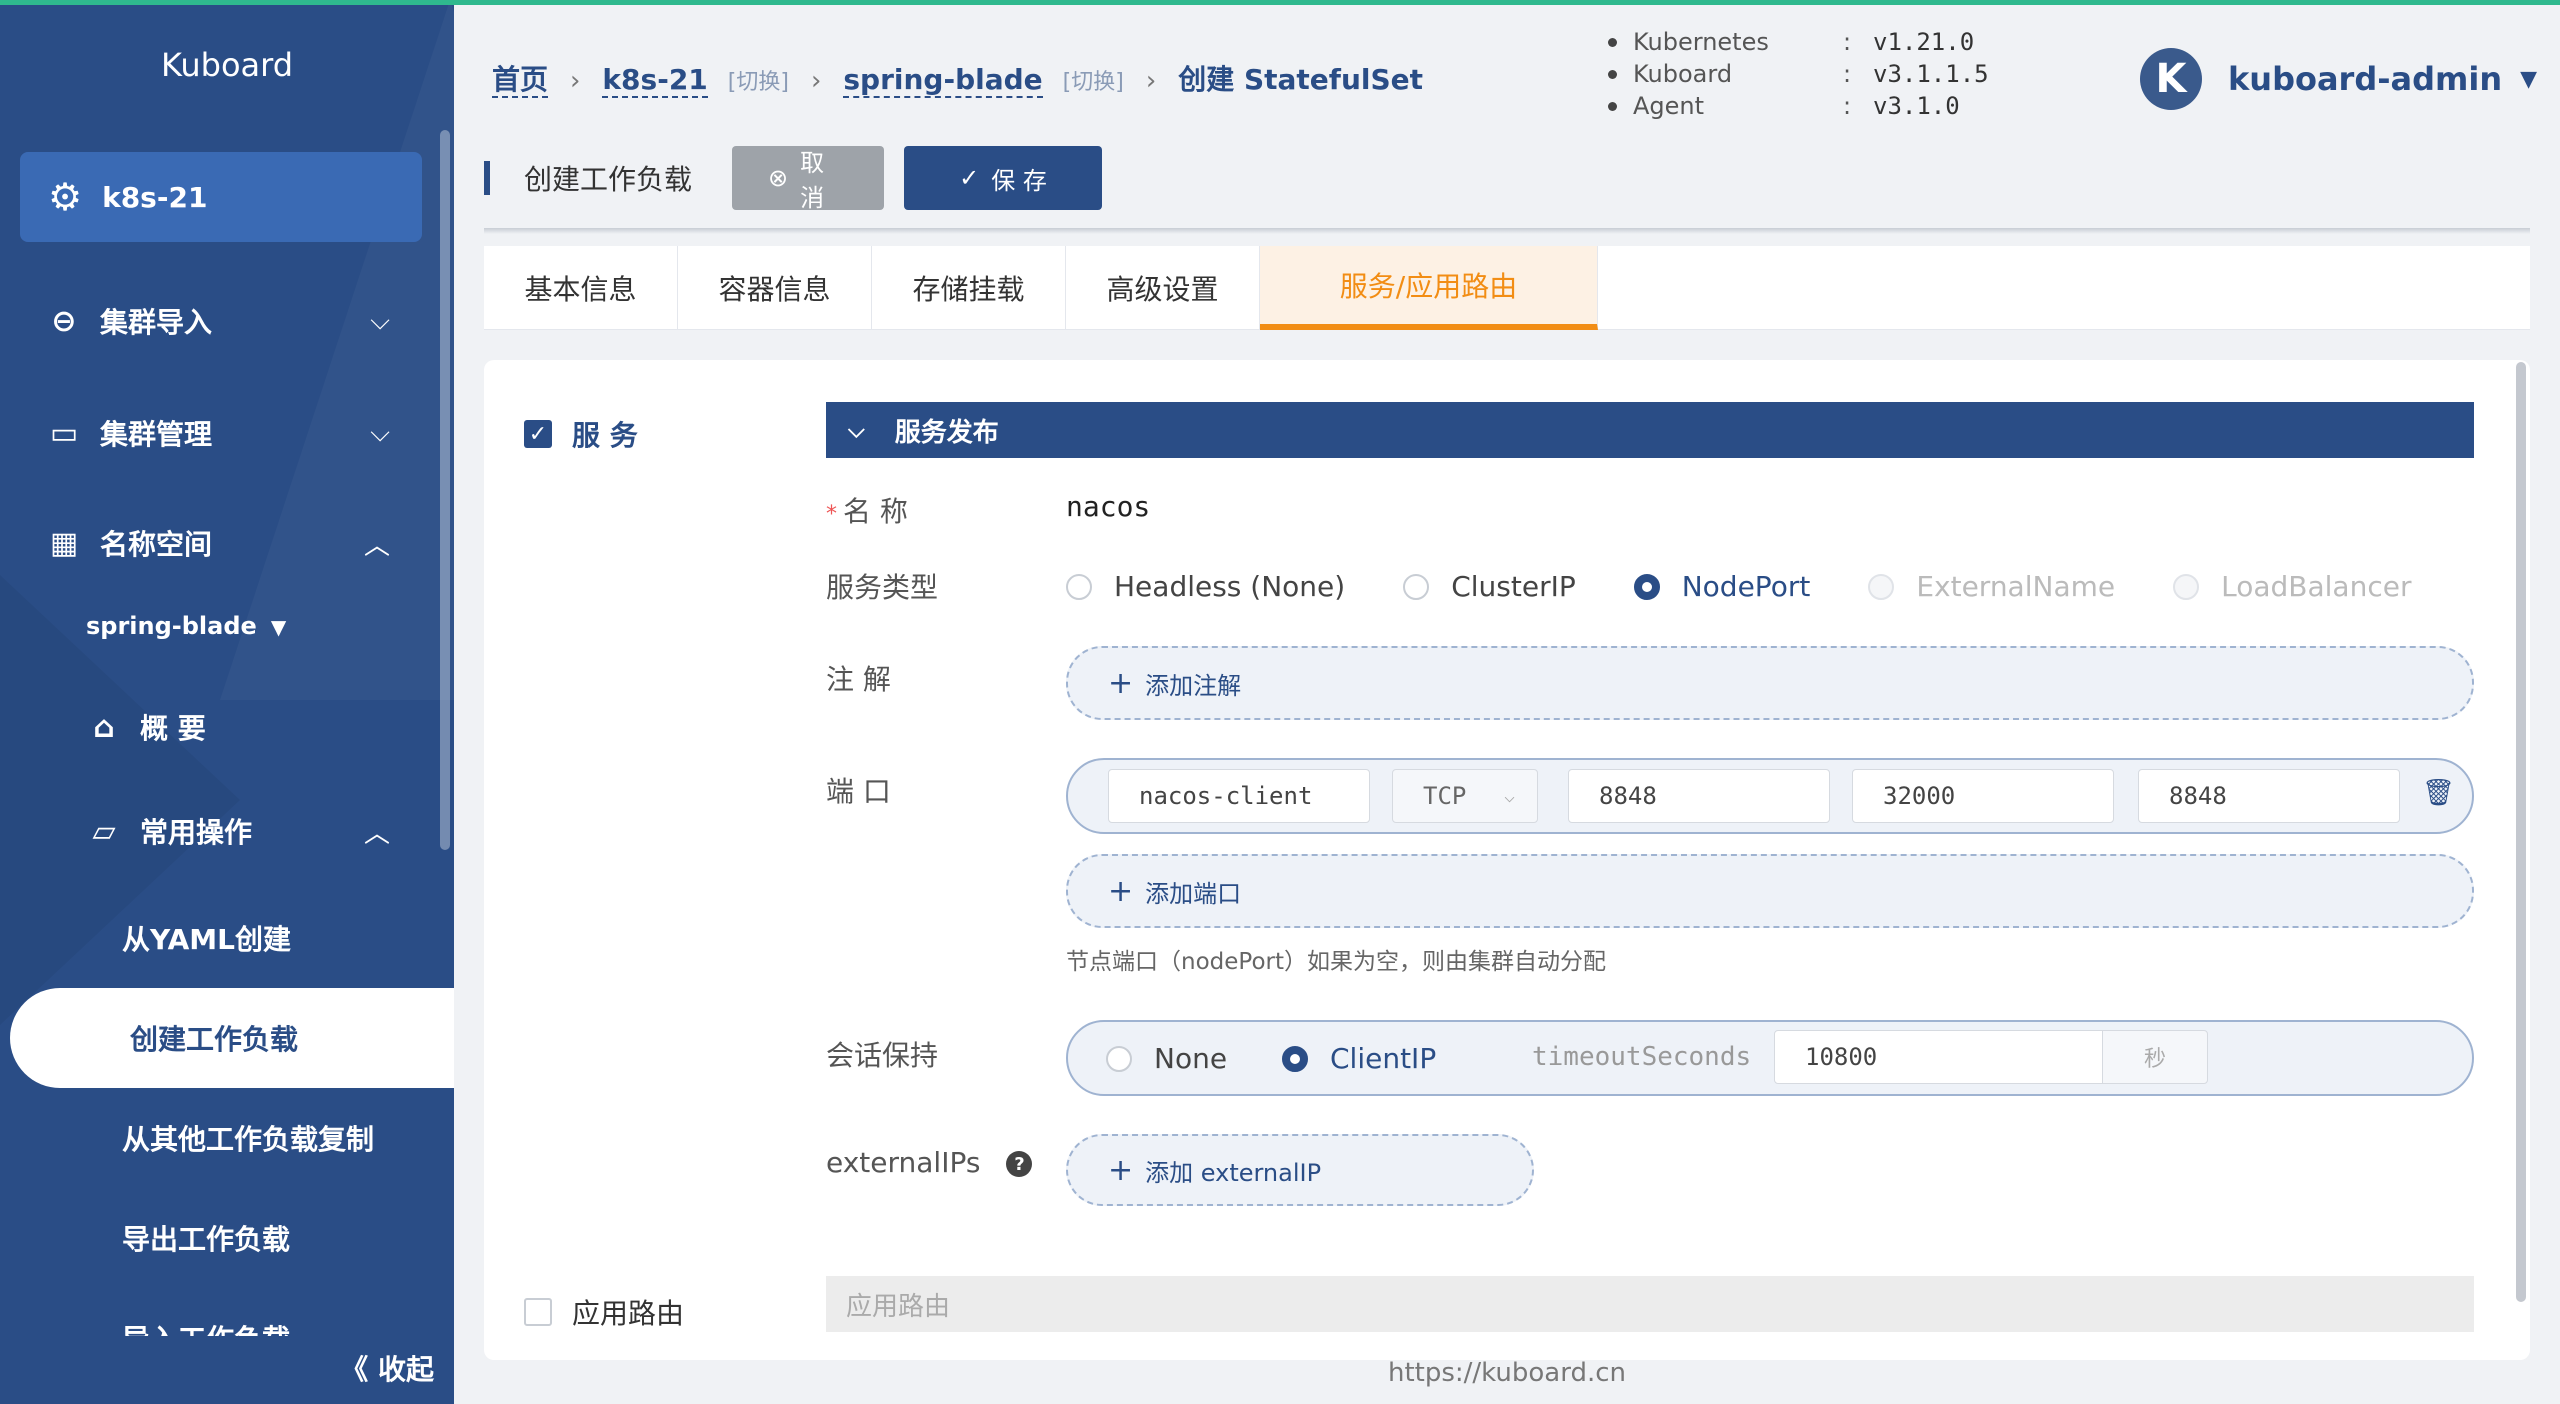  I want to click on node-port-input: 32000, so click(1983, 796).